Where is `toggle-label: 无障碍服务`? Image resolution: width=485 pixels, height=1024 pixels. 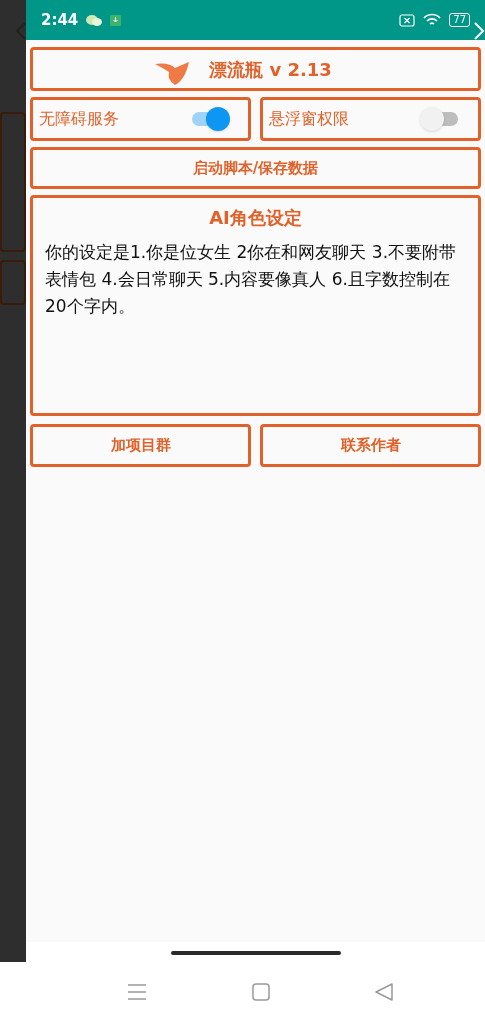 toggle-label: 无障碍服务 is located at coordinates (79, 119).